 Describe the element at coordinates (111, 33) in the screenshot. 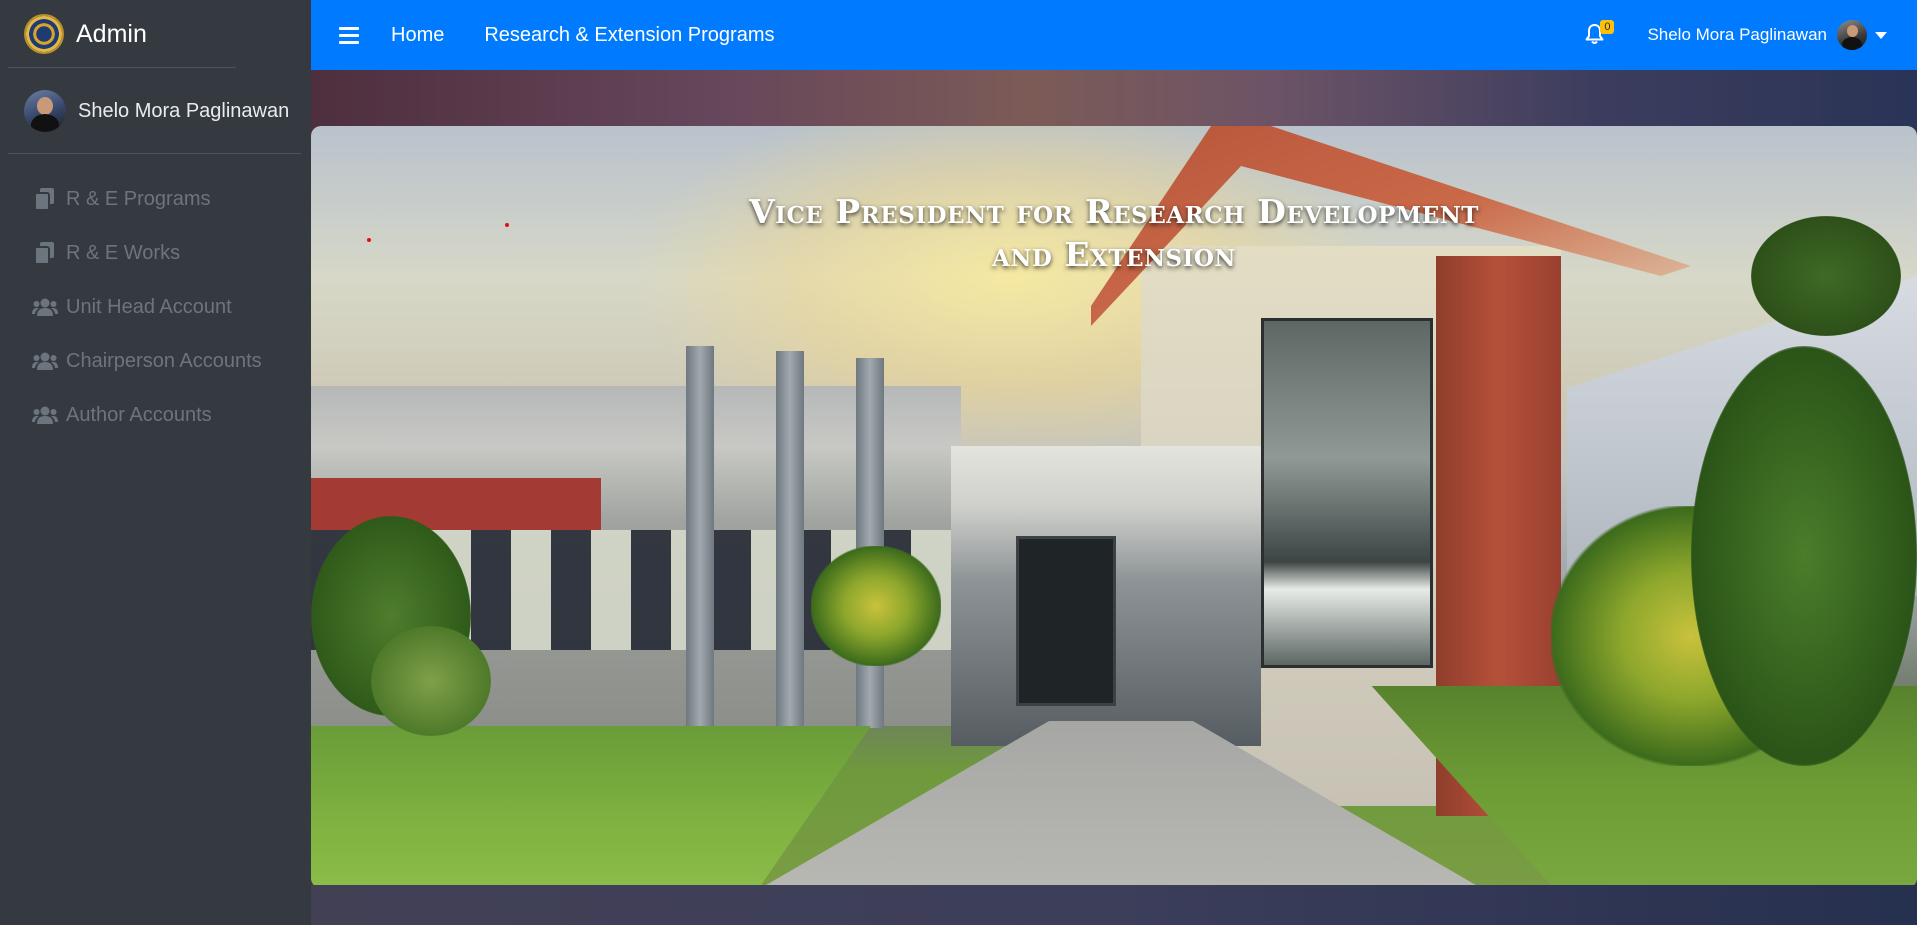

I see `brand-name: Admin` at that location.